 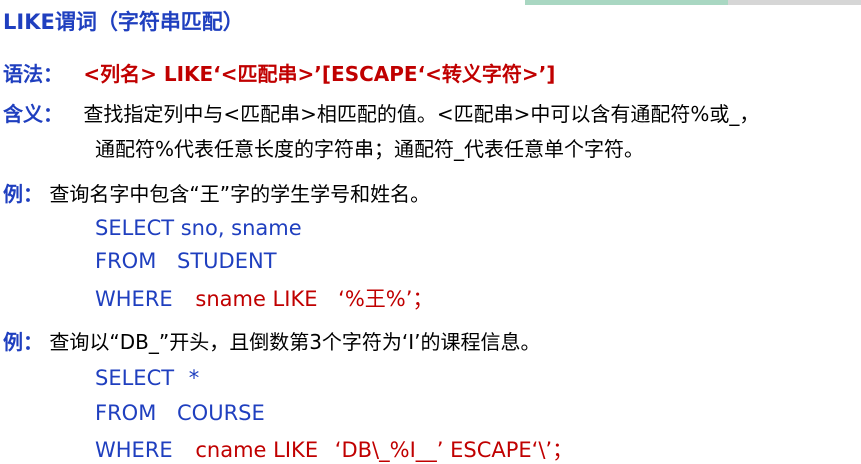 What do you see at coordinates (221, 413) in the screenshot?
I see `sql-table-name: COURSE` at bounding box center [221, 413].